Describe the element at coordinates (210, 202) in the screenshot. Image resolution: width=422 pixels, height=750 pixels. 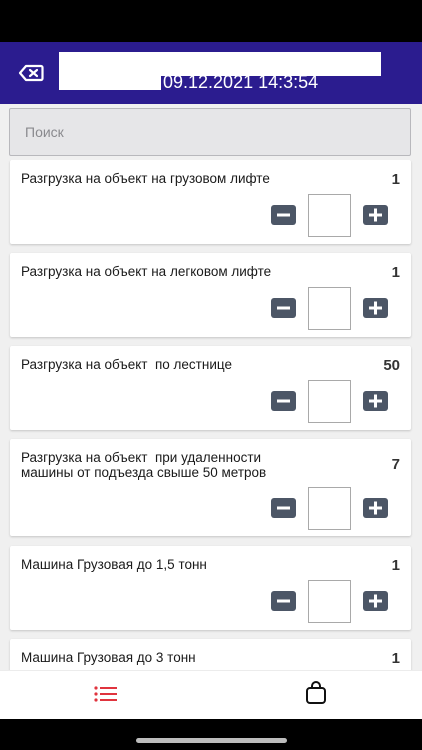
I see `list-item: Разгрузка на объект на грузовом лифте 1` at that location.